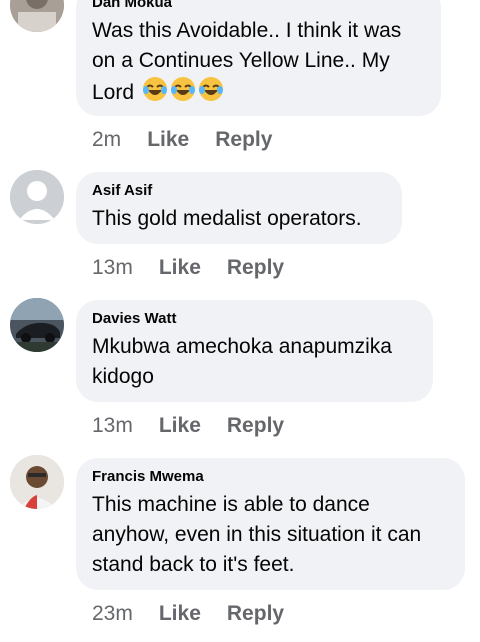  What do you see at coordinates (242, 346) in the screenshot?
I see `comment-text-line: Mkubwa amechoka anapumzika` at bounding box center [242, 346].